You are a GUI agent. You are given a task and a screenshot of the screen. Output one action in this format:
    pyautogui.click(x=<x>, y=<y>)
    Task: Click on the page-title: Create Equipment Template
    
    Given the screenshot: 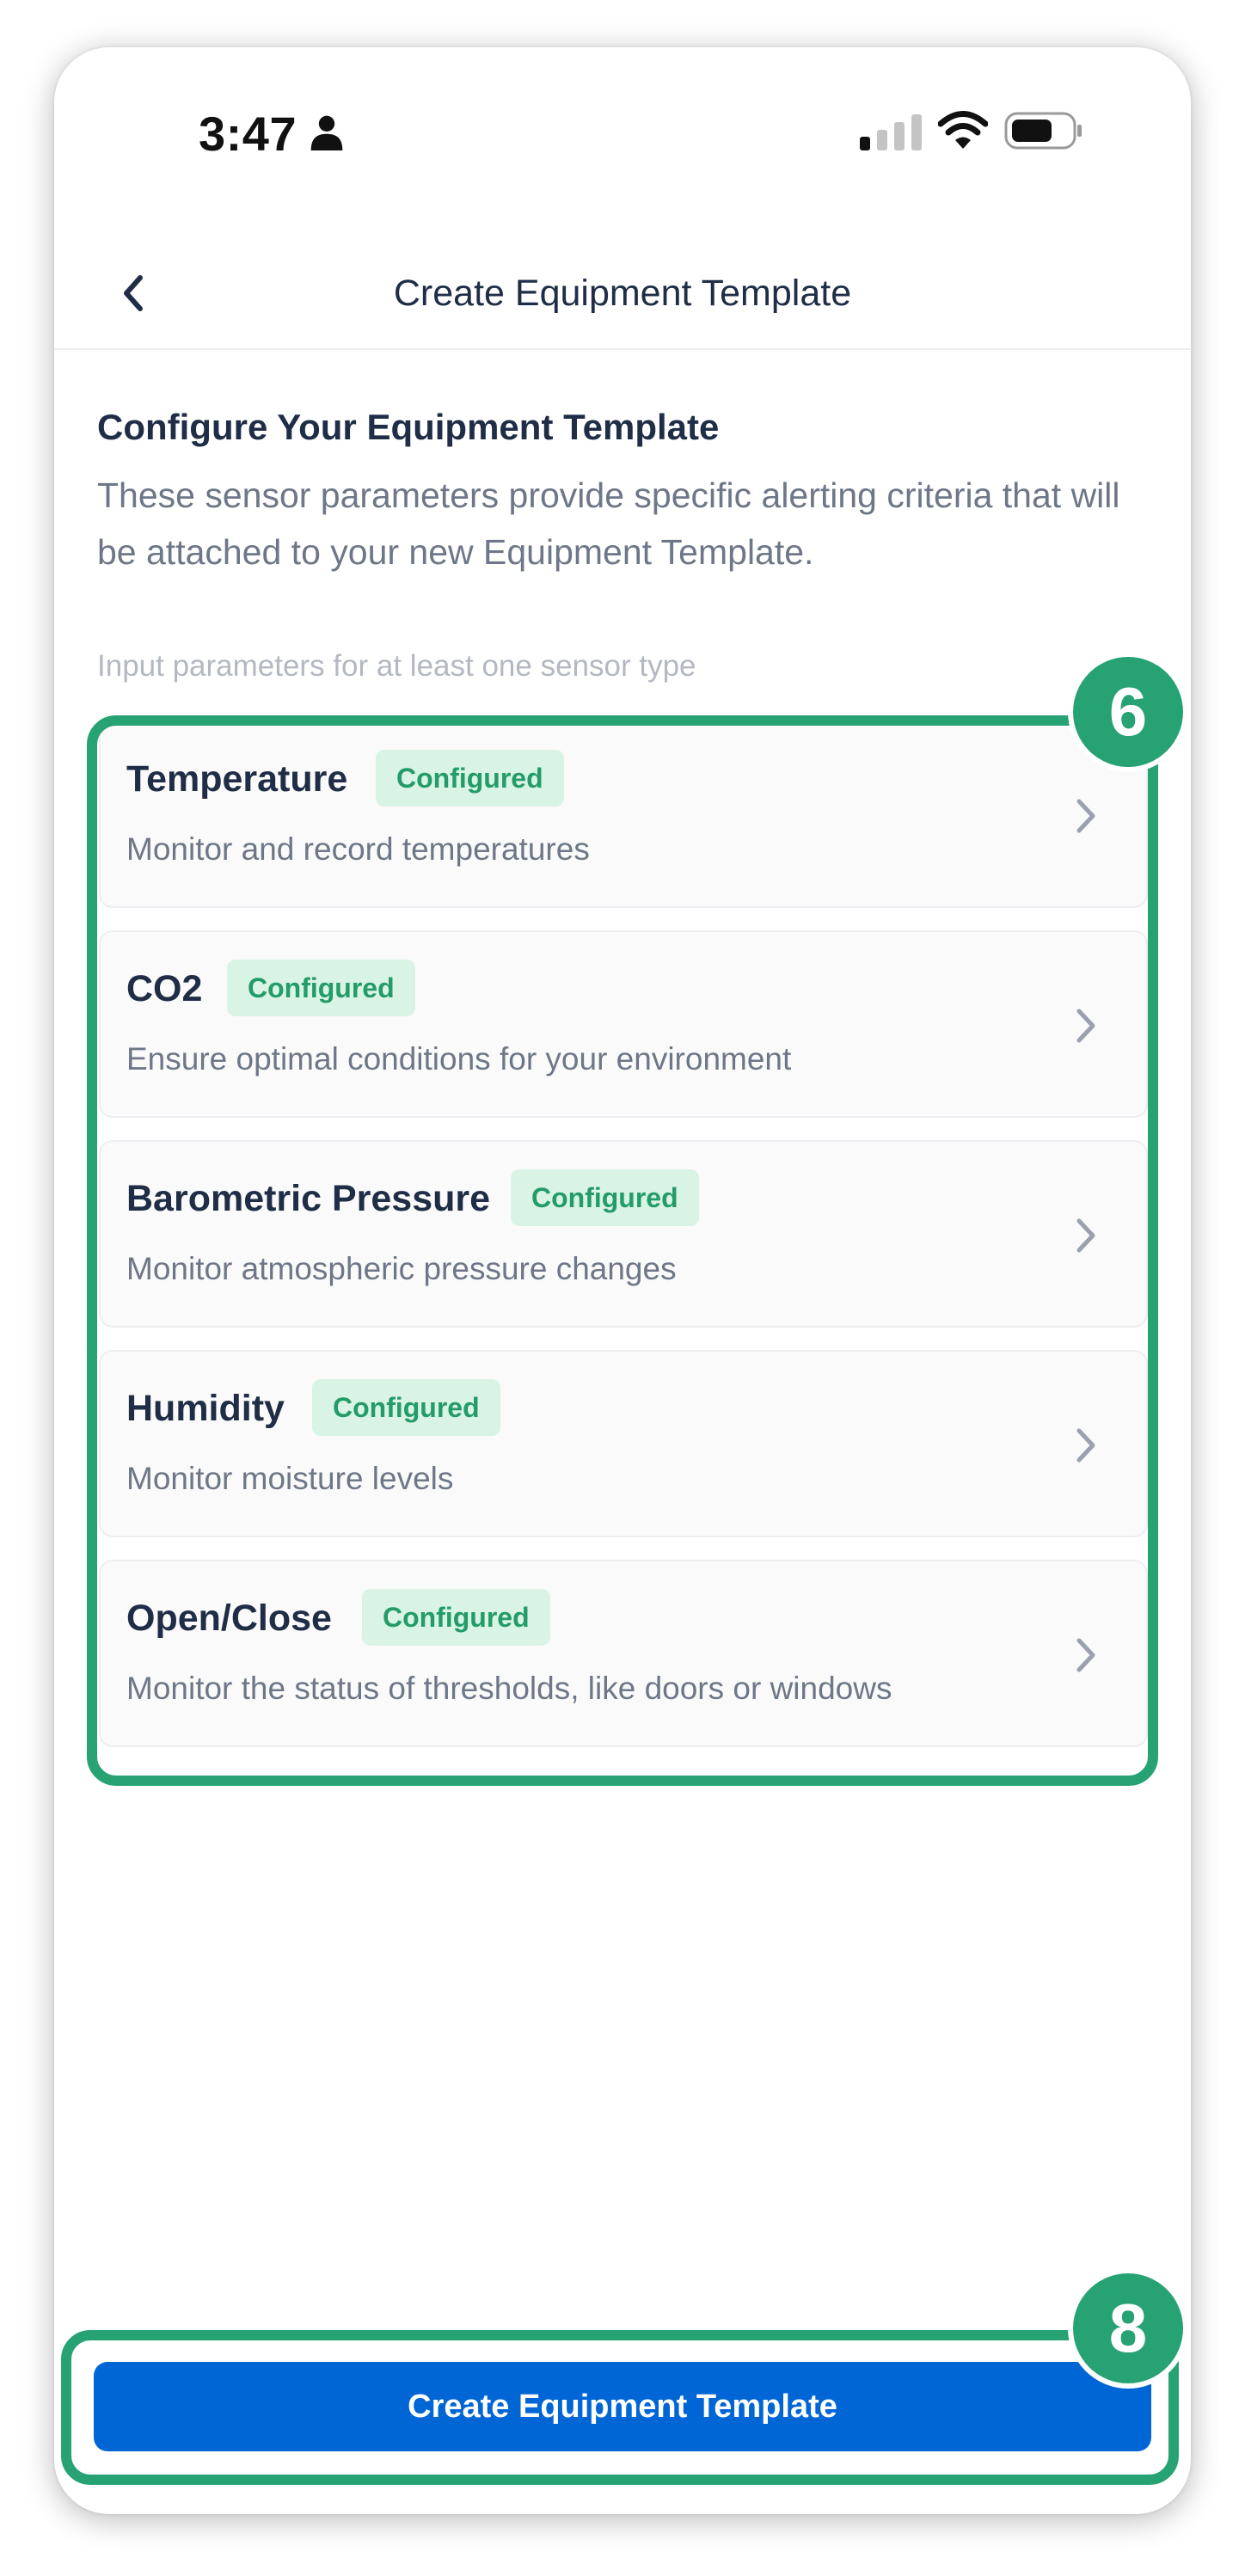 What is the action you would take?
    pyautogui.click(x=622, y=293)
    